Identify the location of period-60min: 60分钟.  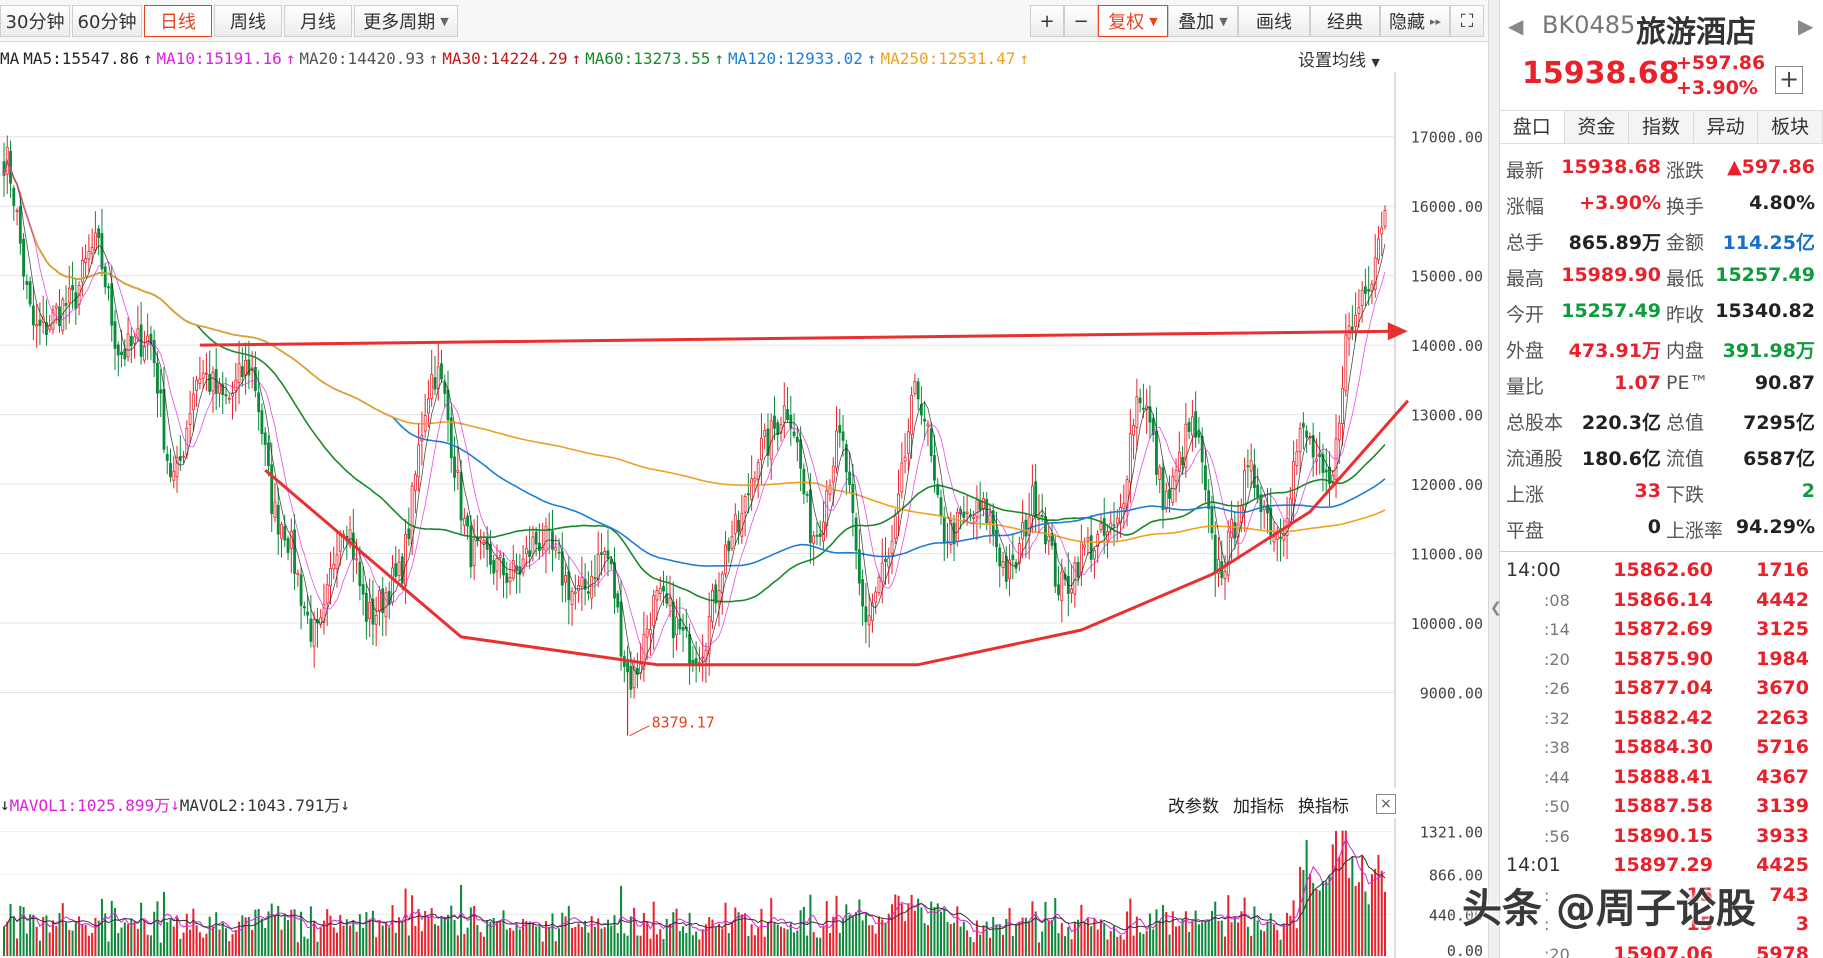
(107, 21).